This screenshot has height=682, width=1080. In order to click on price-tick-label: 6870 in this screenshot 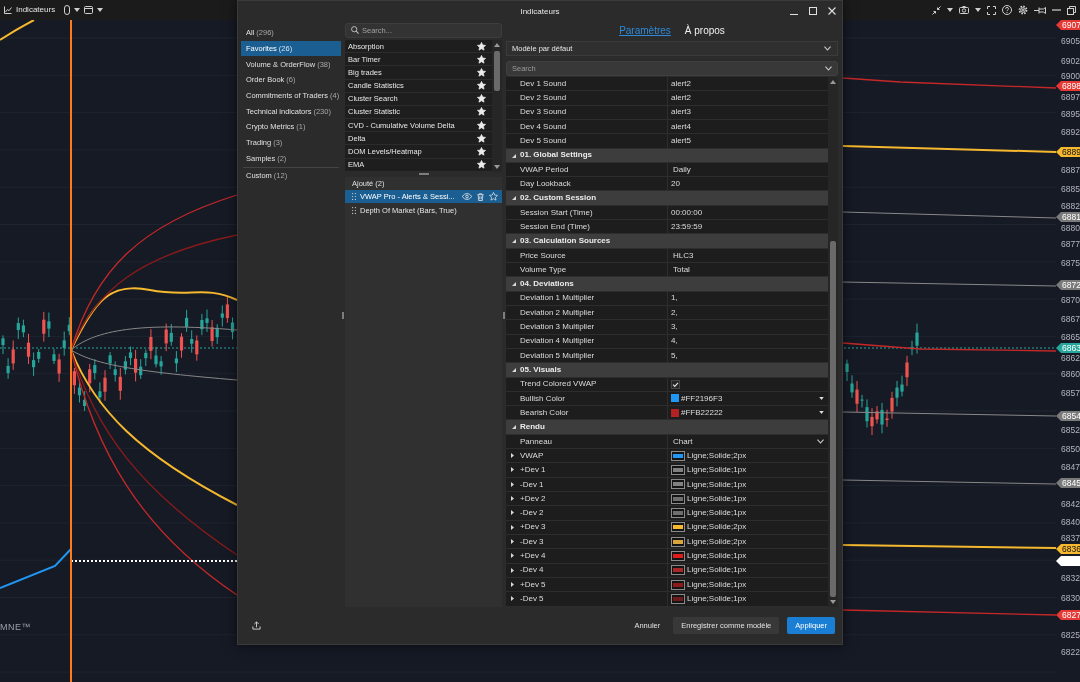, I will do `click(1070, 300)`.